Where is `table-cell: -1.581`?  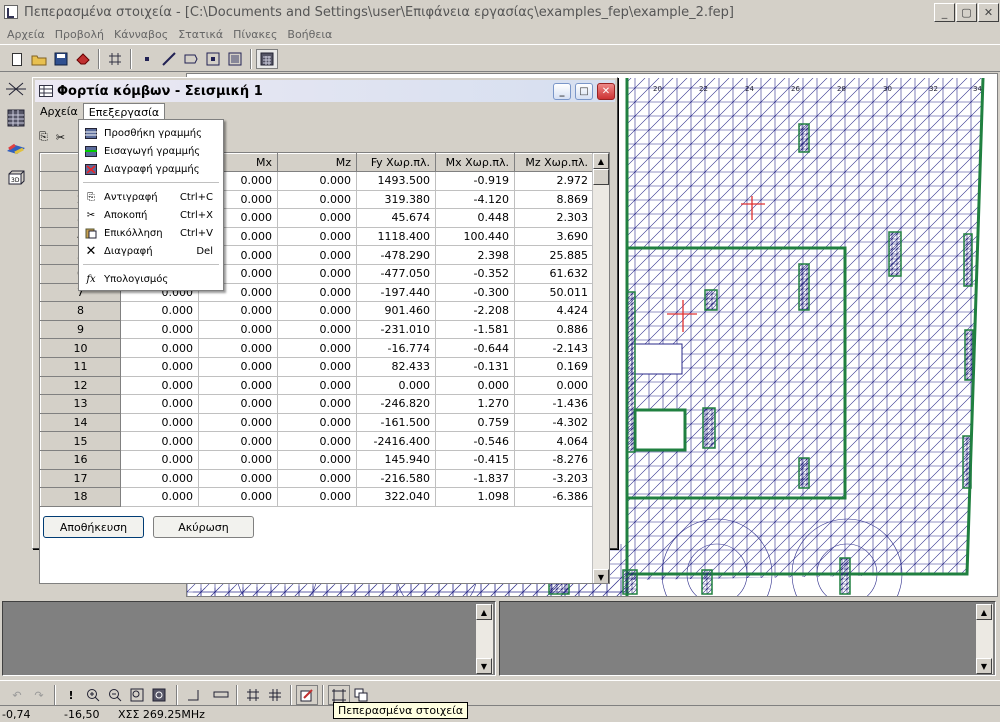
table-cell: -1.581 is located at coordinates (475, 330).